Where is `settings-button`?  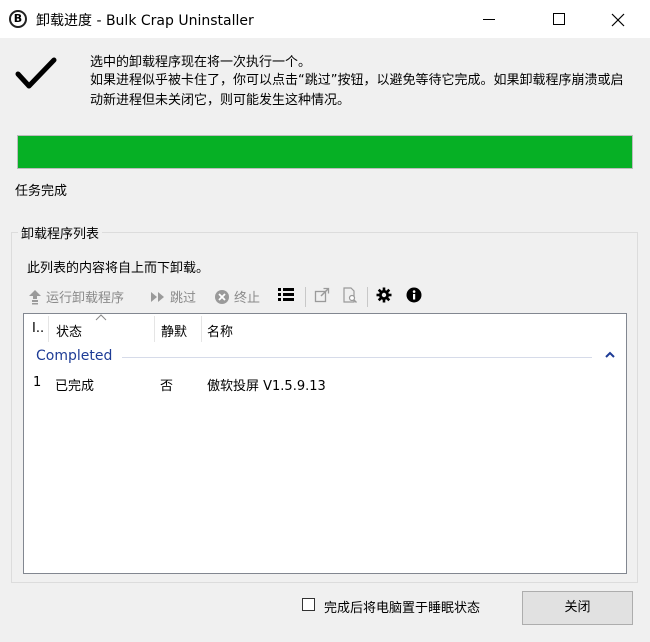
settings-button is located at coordinates (384, 295).